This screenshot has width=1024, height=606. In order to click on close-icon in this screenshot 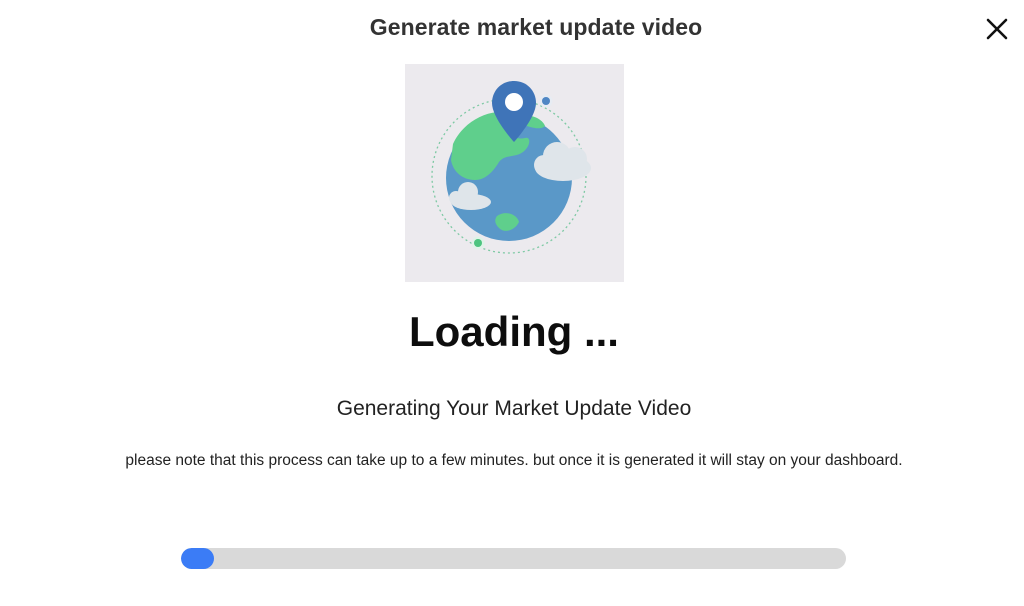, I will do `click(997, 29)`.